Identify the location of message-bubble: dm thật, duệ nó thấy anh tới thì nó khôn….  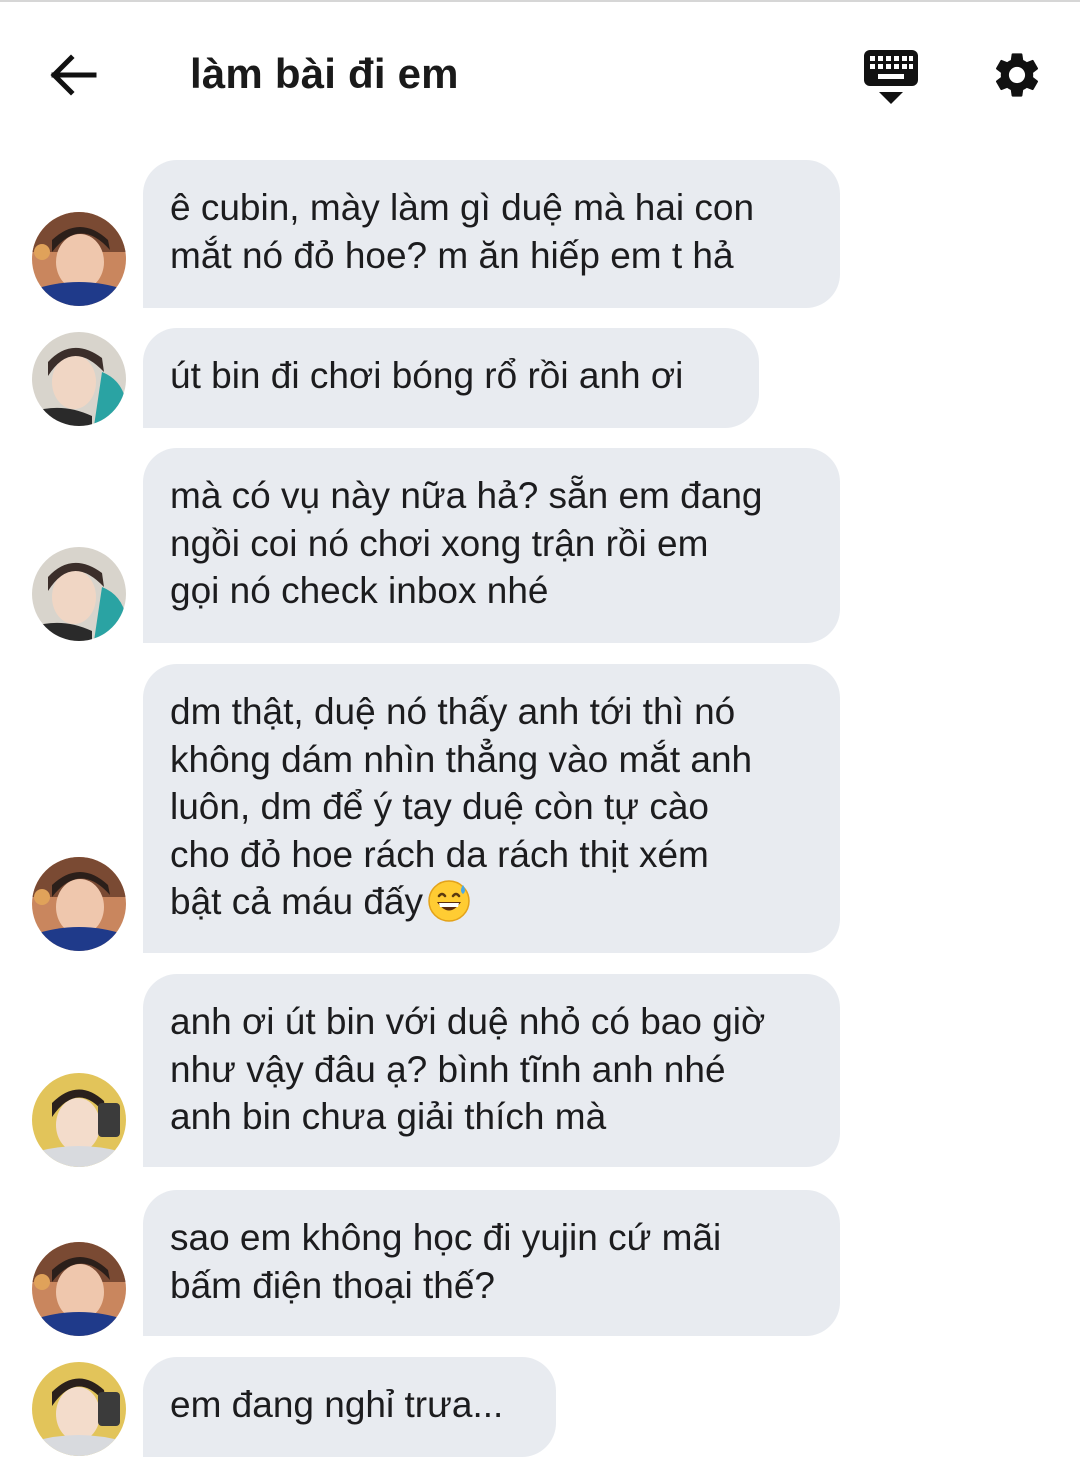
(491, 808).